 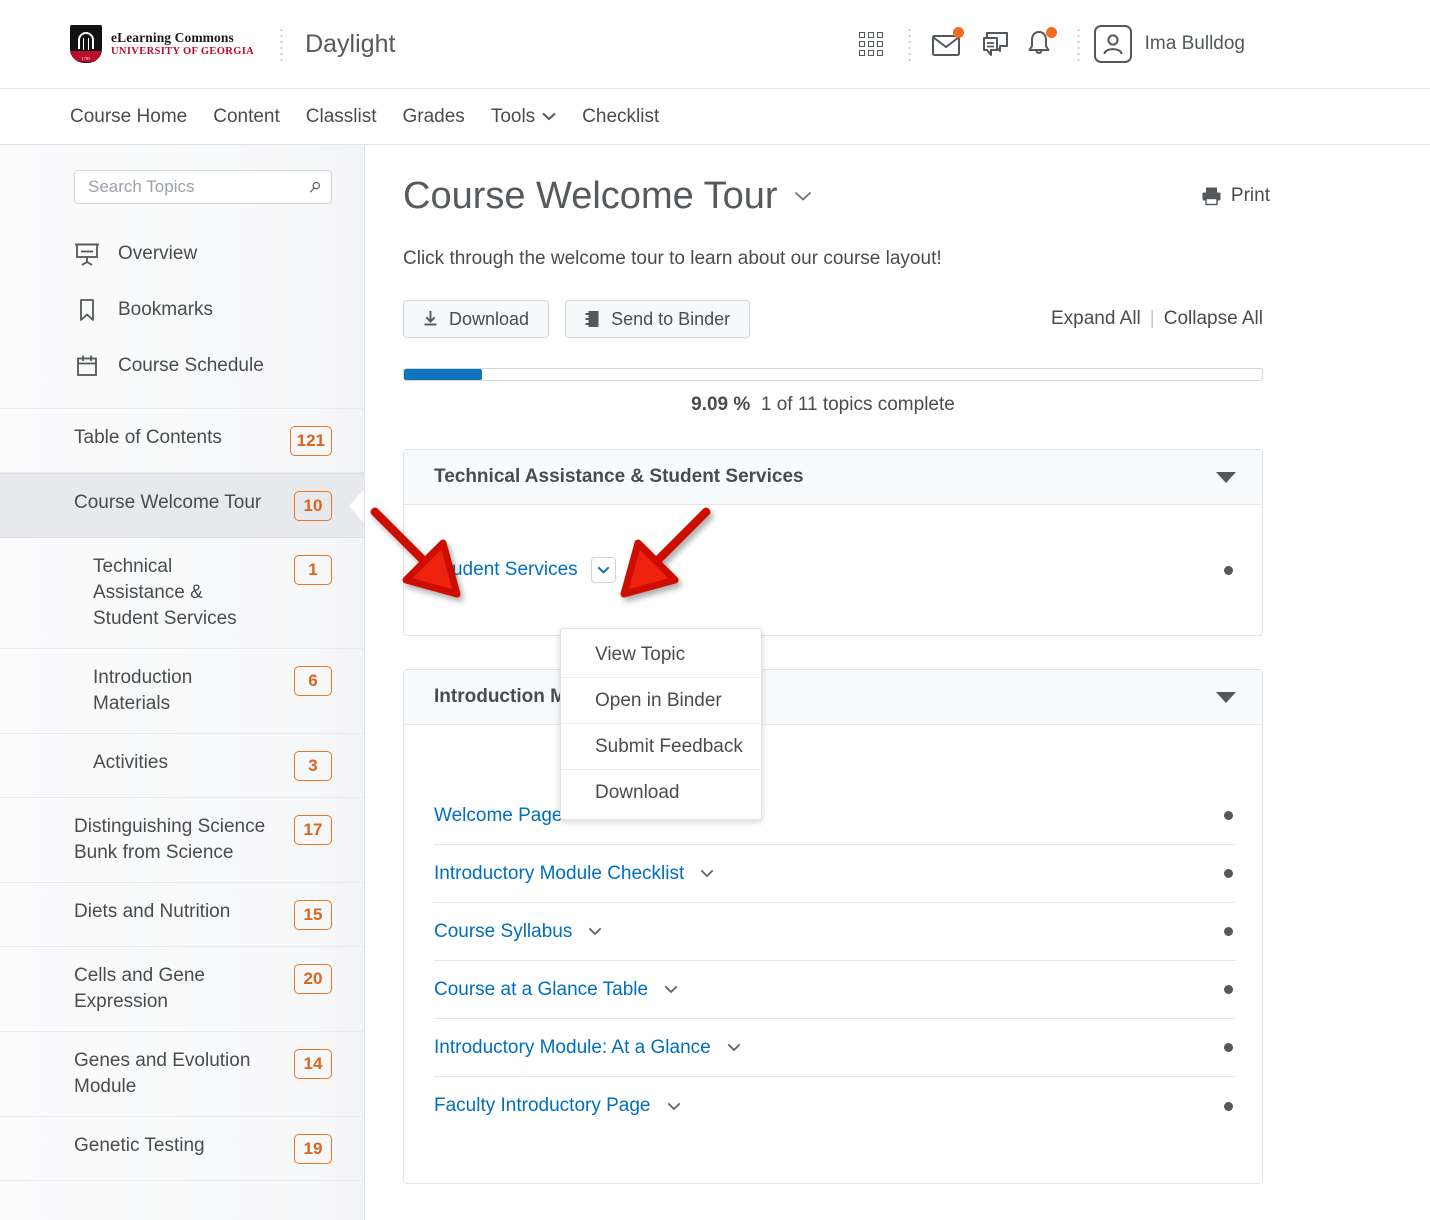 I want to click on context-menu-item-view-topic: View Topic, so click(x=661, y=655).